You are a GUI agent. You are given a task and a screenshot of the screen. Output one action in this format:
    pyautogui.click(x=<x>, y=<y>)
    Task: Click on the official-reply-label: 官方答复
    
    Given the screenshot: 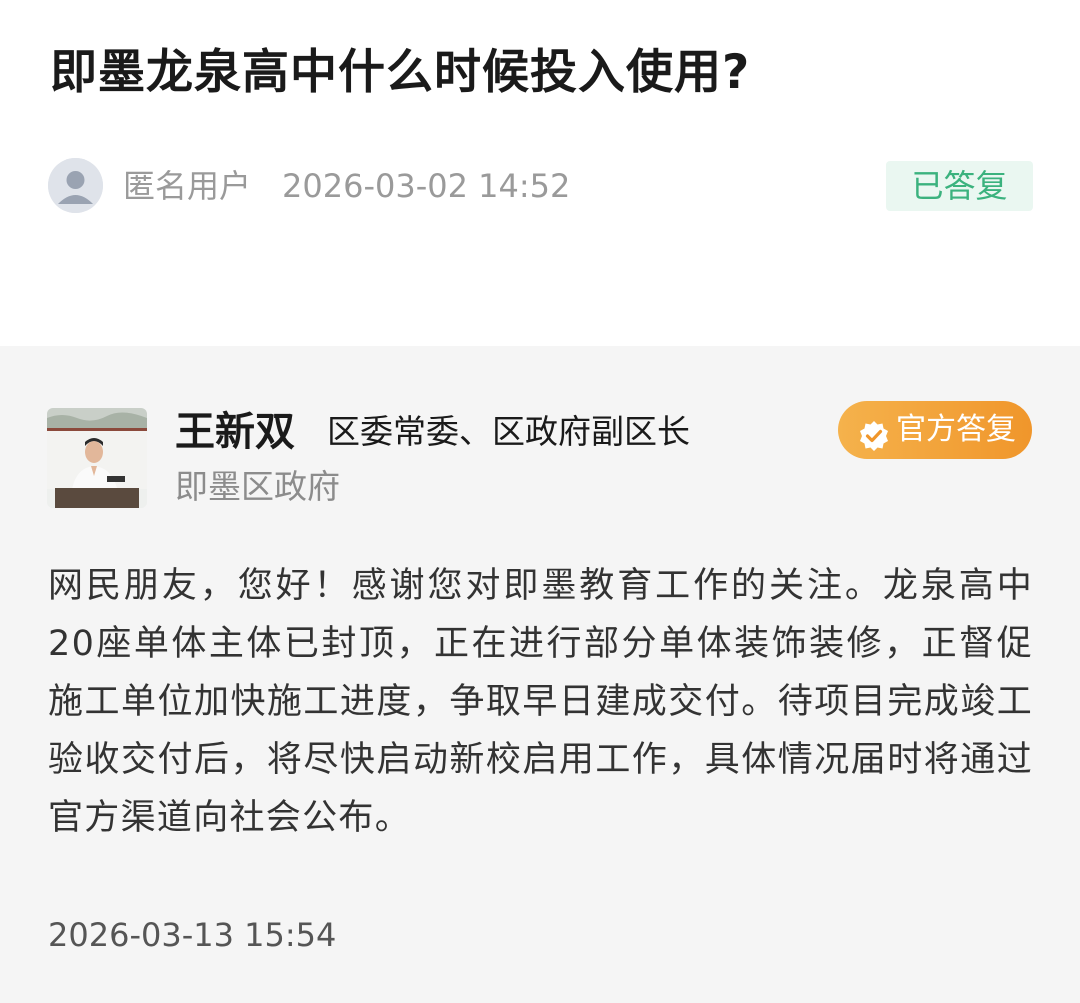 What is the action you would take?
    pyautogui.click(x=956, y=429)
    